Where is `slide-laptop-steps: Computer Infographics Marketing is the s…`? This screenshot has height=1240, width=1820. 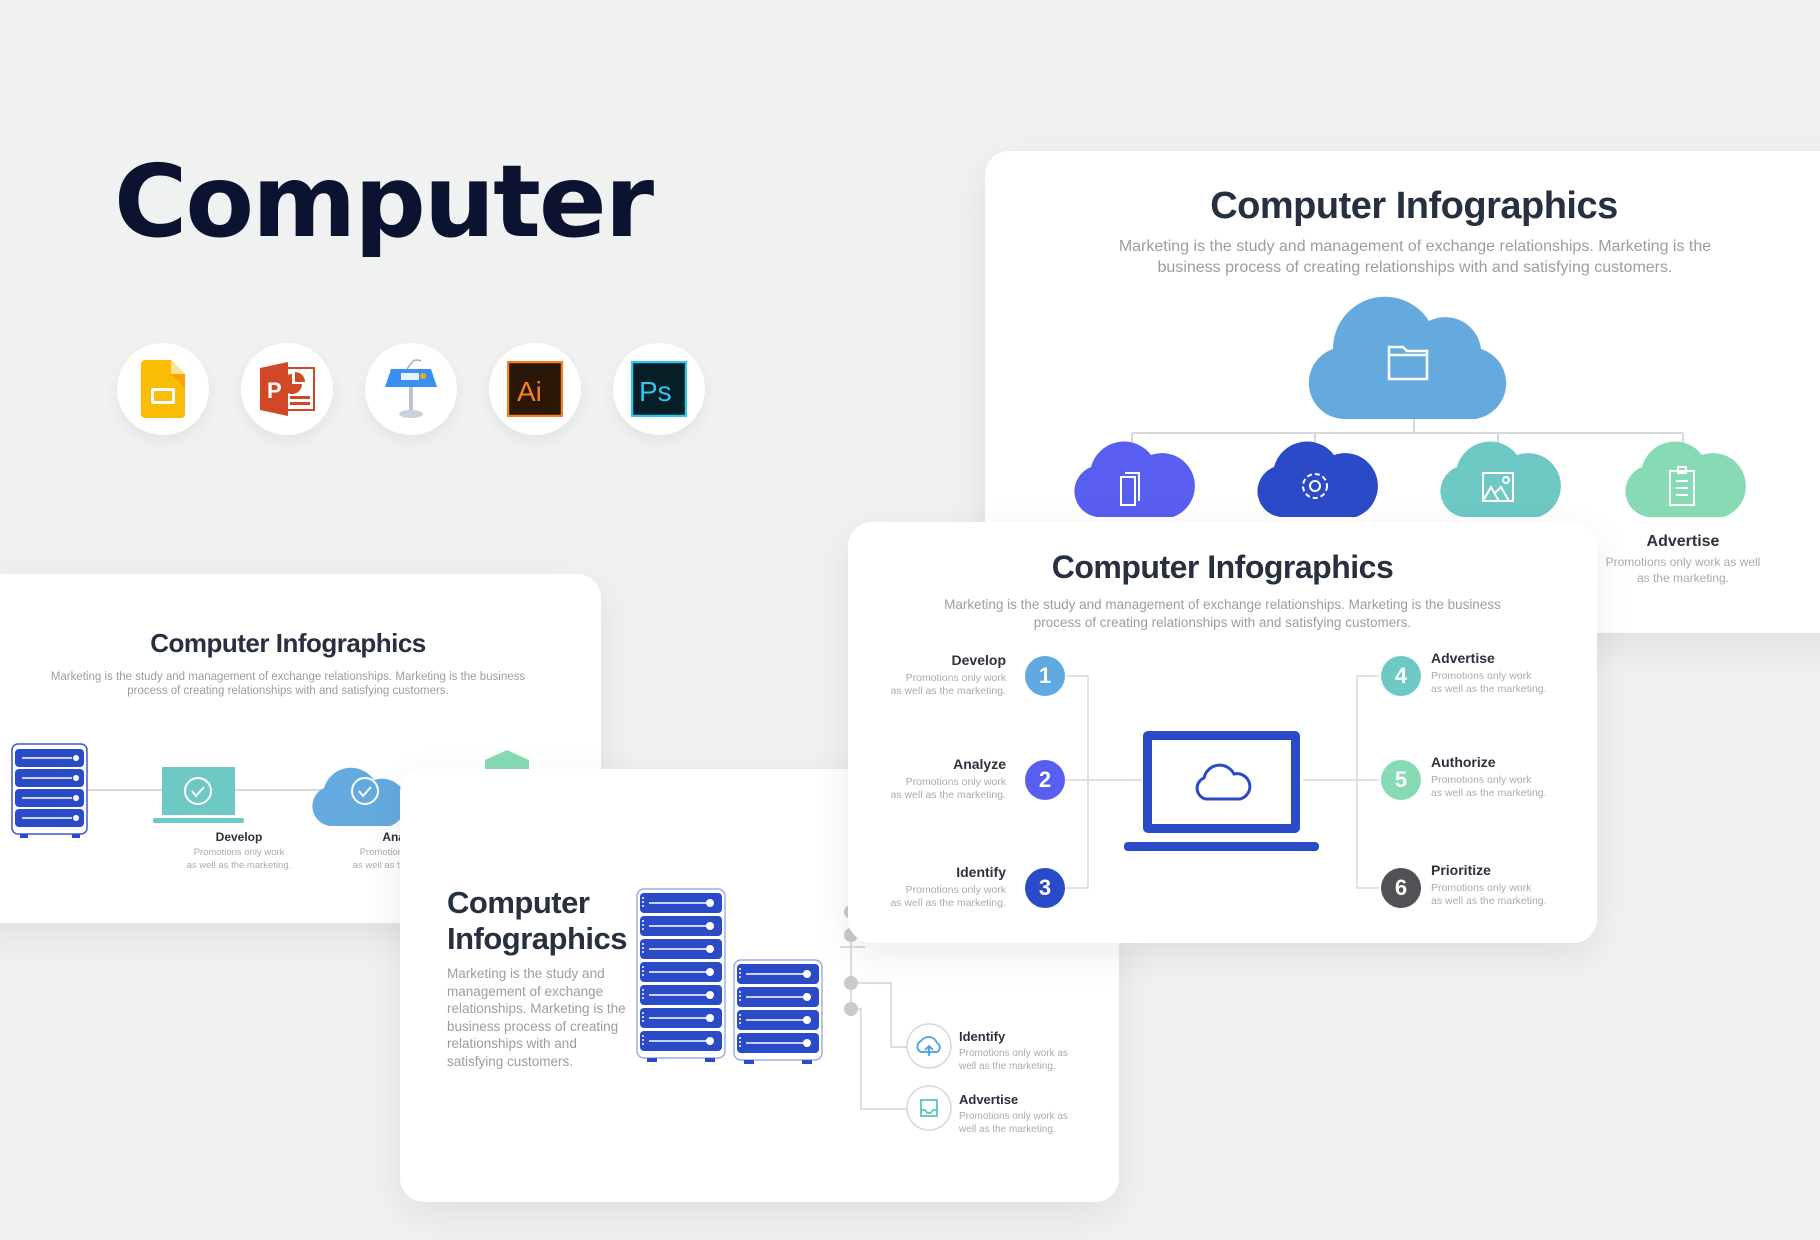
slide-laptop-steps: Computer Infographics Marketing is the s… is located at coordinates (1222, 732).